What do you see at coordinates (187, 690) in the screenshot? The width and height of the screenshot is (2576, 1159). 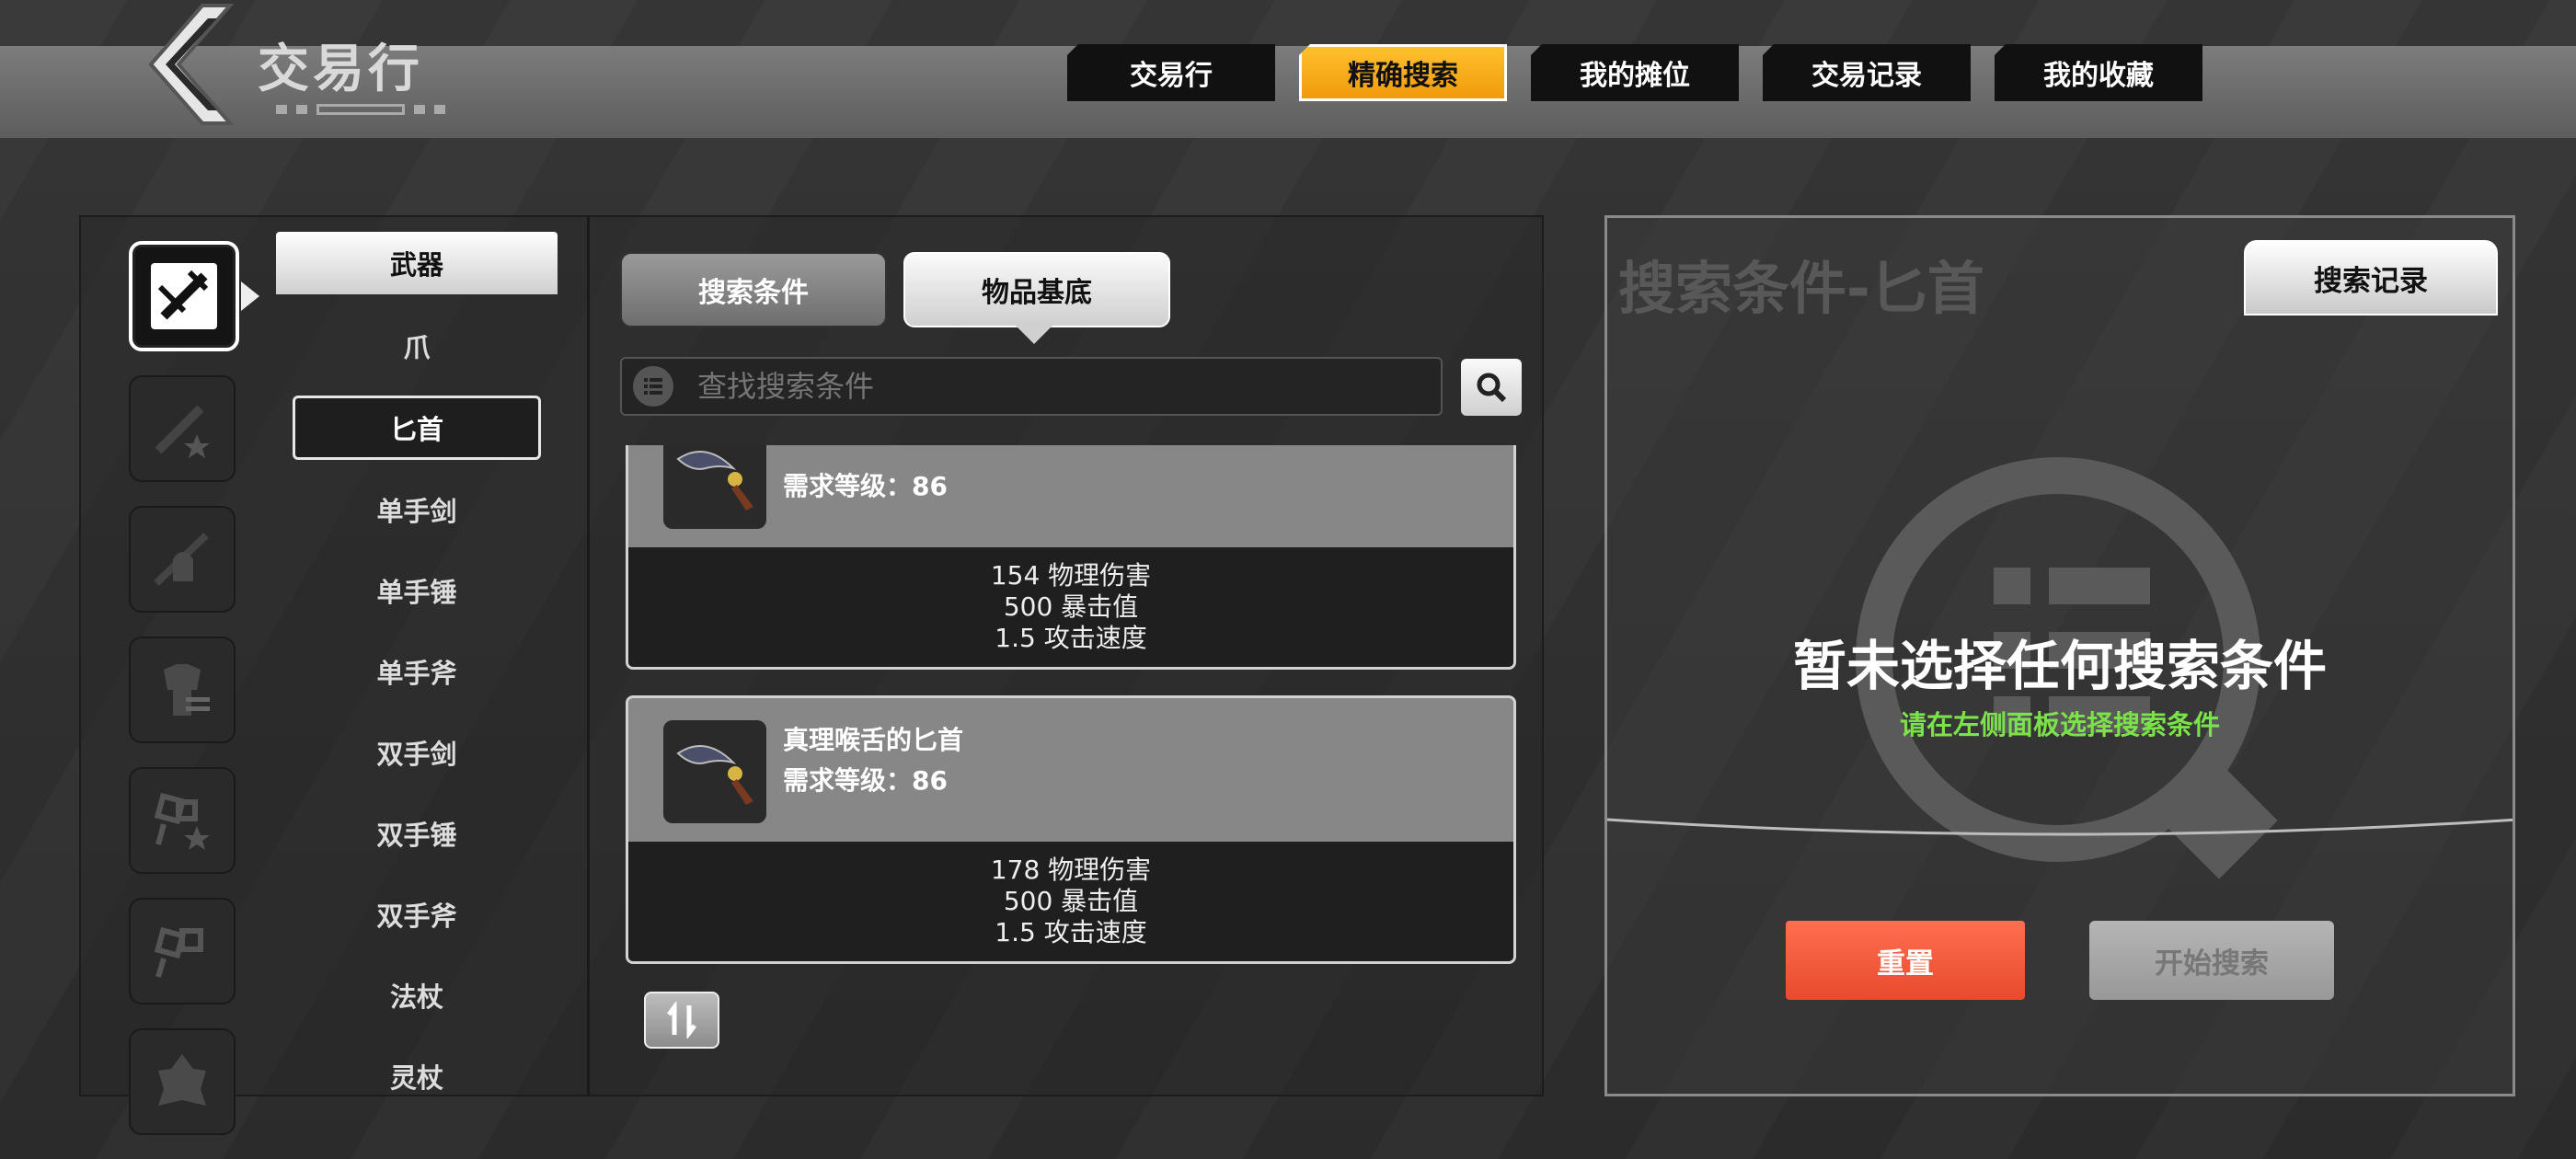 I see `armor-icon` at bounding box center [187, 690].